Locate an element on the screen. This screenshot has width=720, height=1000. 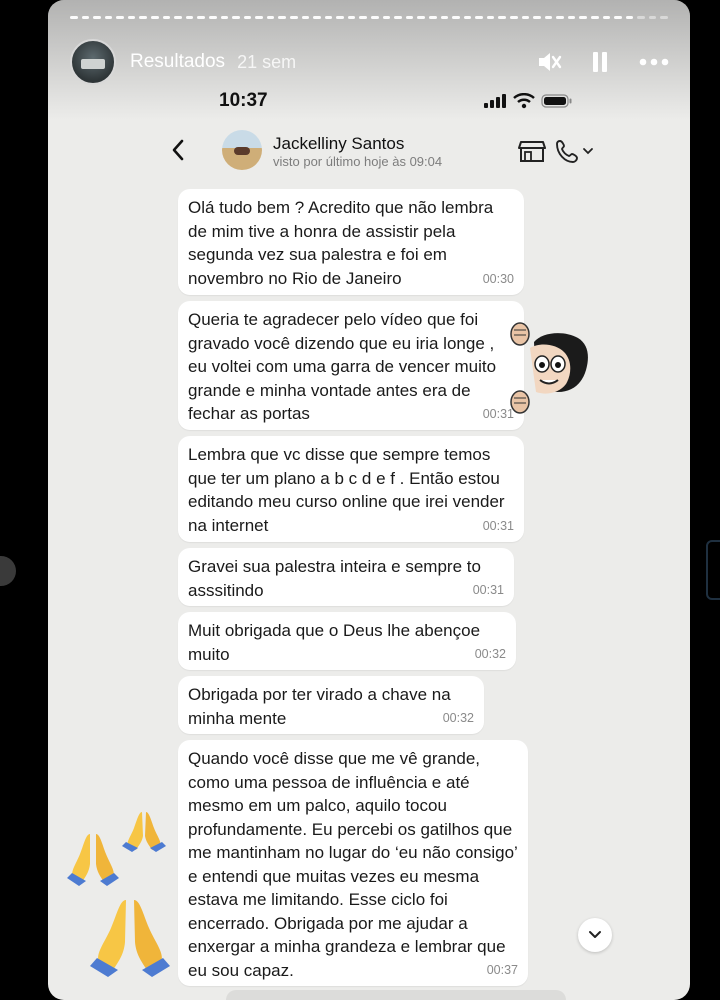
message-time: 00:37 is located at coordinates (502, 969).